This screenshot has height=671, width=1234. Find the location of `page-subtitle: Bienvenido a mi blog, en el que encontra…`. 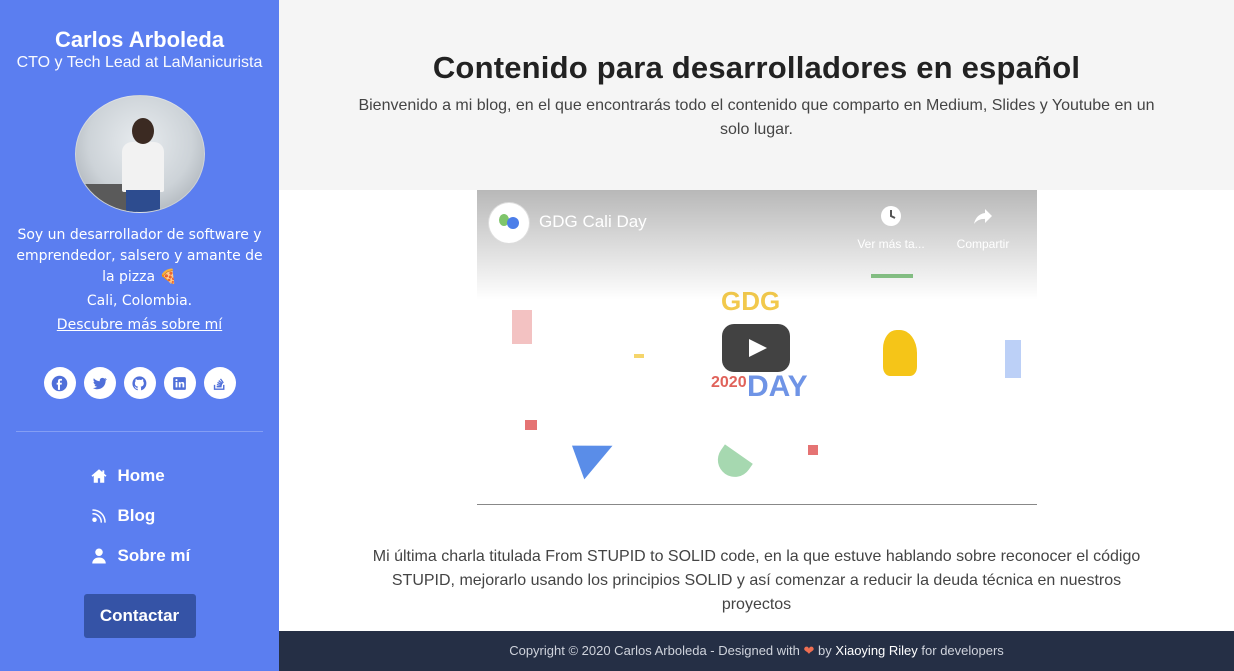

page-subtitle: Bienvenido a mi blog, en el que encontra… is located at coordinates (756, 117).